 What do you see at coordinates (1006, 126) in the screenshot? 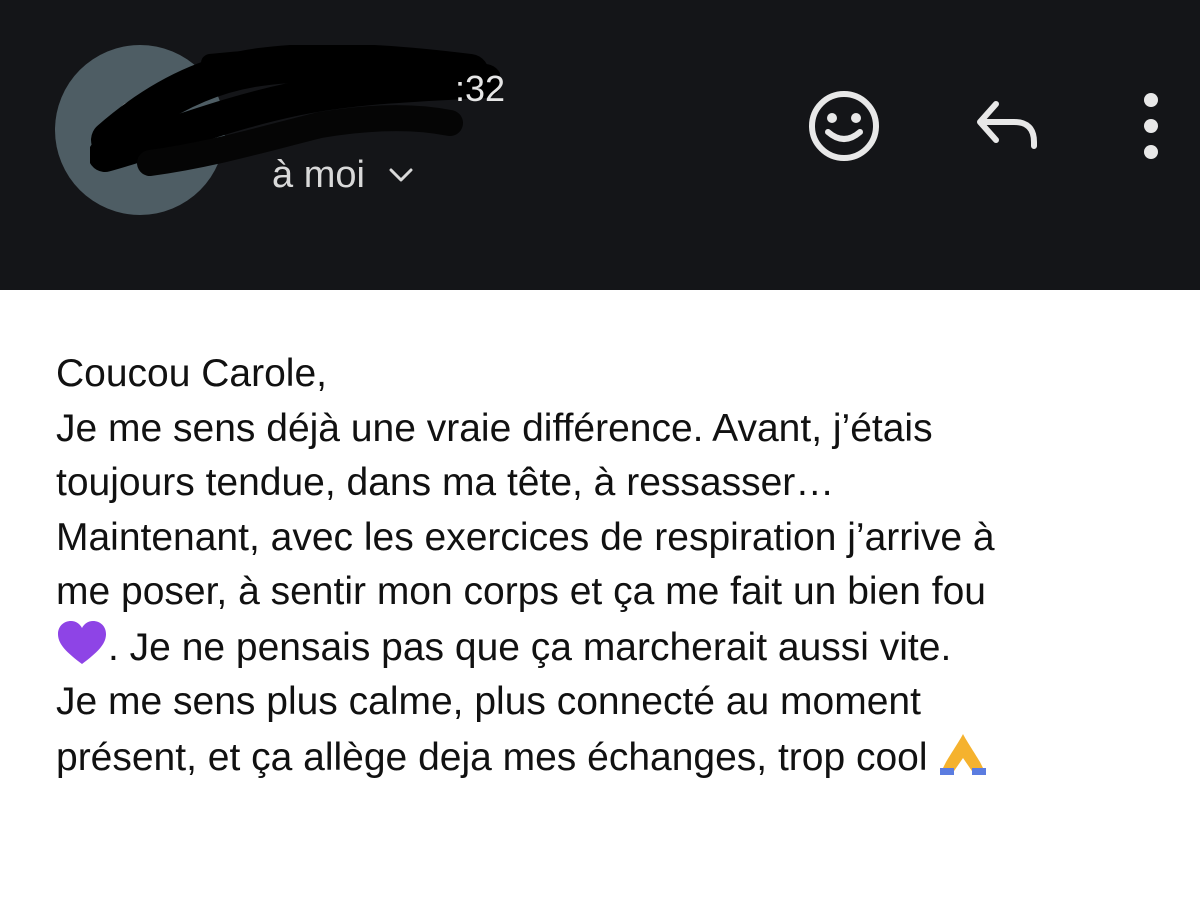
I see `reply-icon` at bounding box center [1006, 126].